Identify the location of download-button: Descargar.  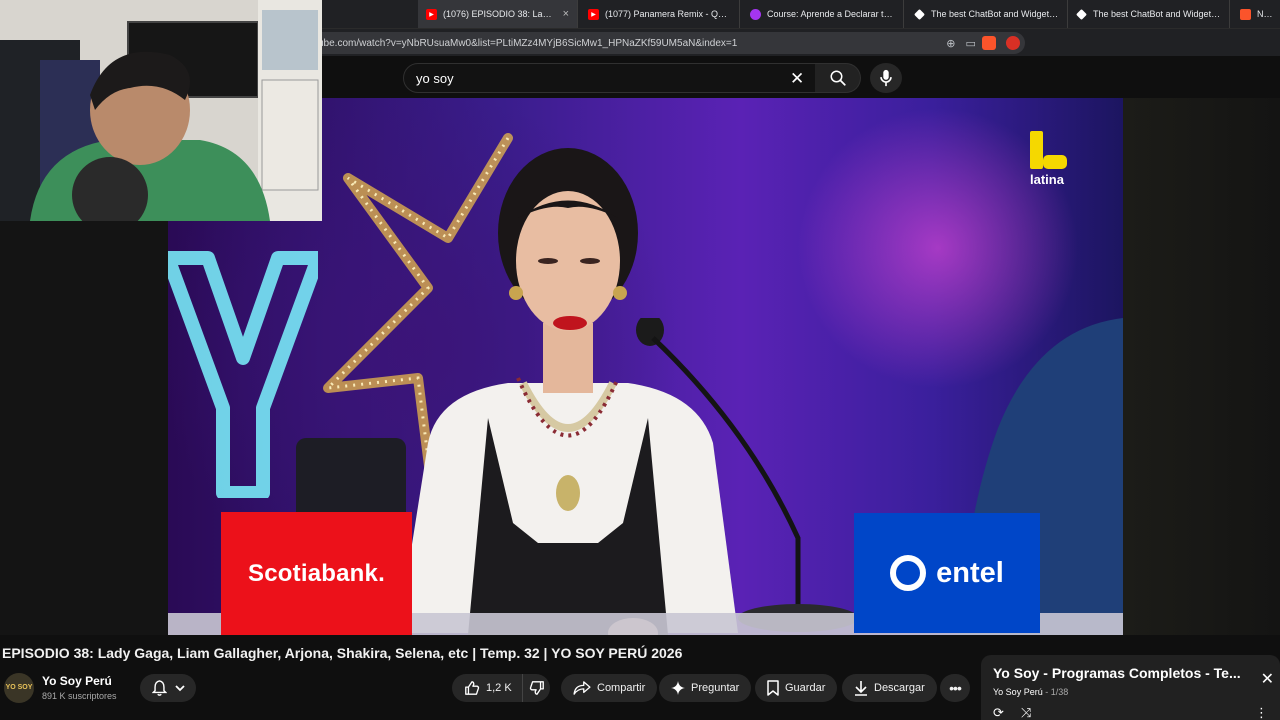
(889, 688).